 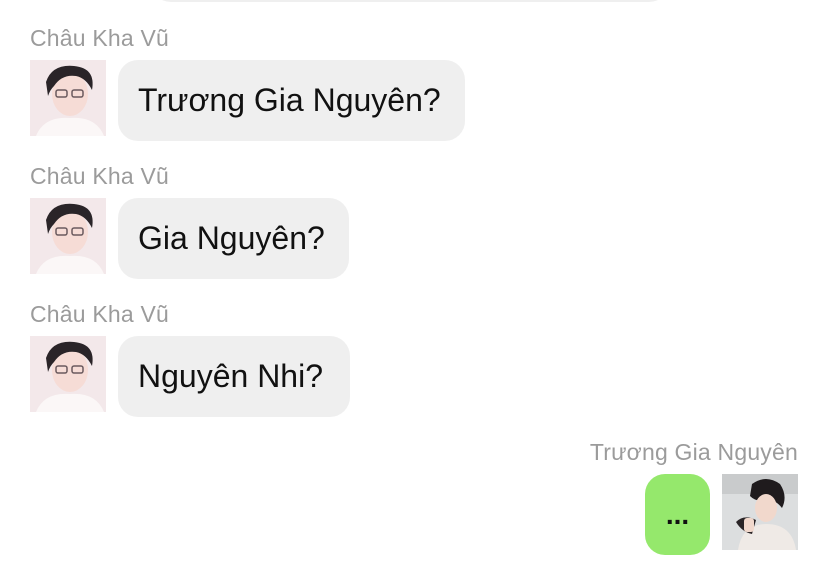 I want to click on message-bubble: Trương Gia Nguyên?, so click(x=291, y=100).